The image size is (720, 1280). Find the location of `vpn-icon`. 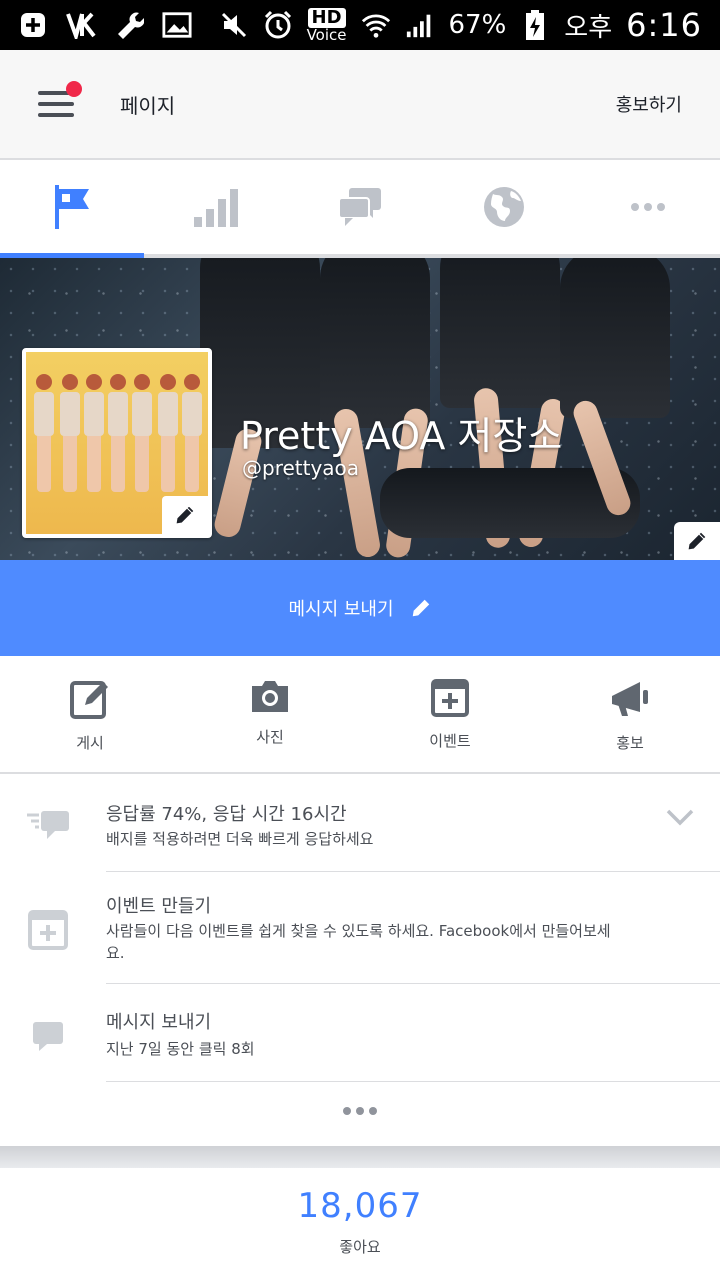

vpn-icon is located at coordinates (81, 25).